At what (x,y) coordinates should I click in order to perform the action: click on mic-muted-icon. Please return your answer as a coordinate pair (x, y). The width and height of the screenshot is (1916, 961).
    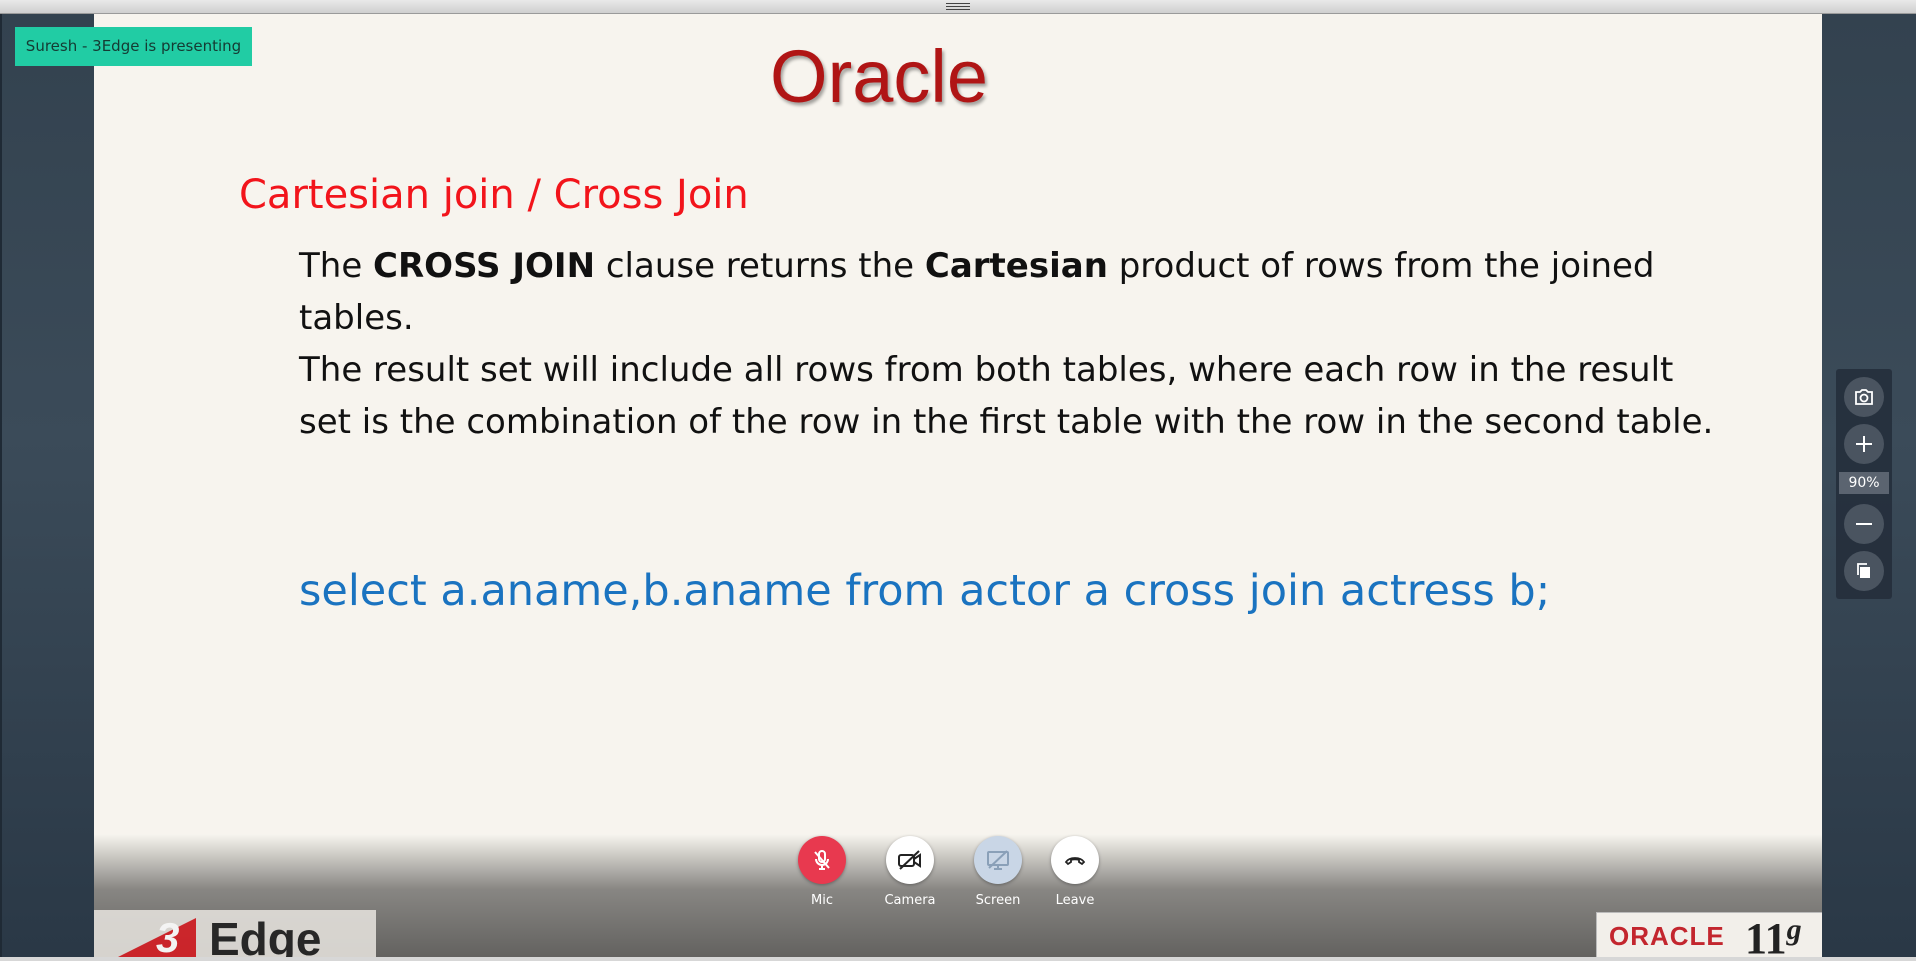
    Looking at the image, I should click on (822, 860).